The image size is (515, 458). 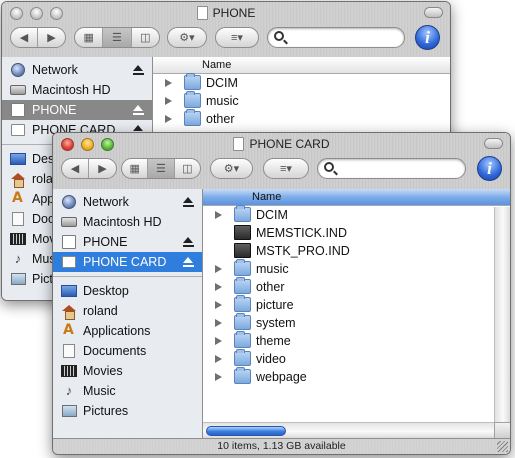 I want to click on sidebar-item-desktop: Desktop, so click(x=127, y=291).